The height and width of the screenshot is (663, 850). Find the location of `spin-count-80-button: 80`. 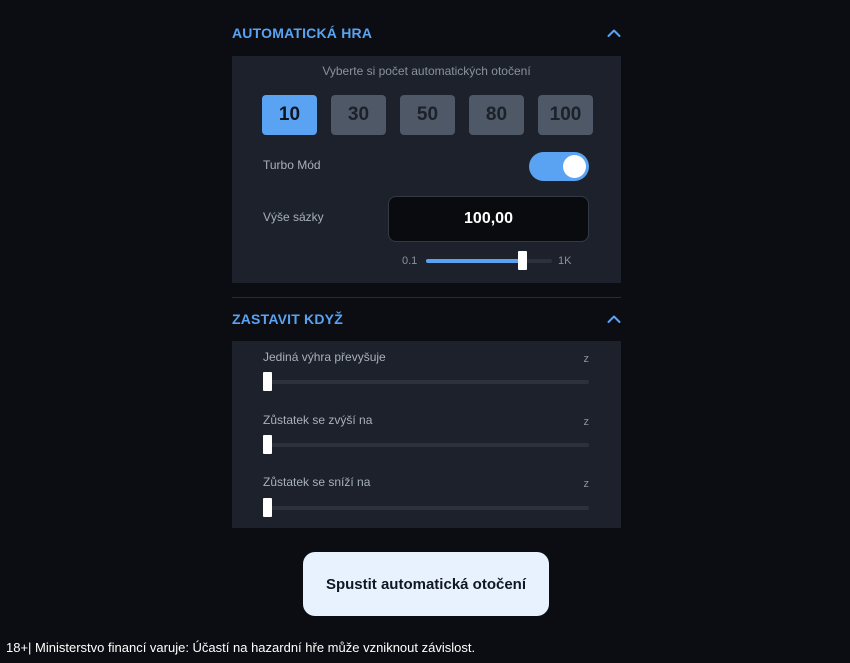

spin-count-80-button: 80 is located at coordinates (496, 115).